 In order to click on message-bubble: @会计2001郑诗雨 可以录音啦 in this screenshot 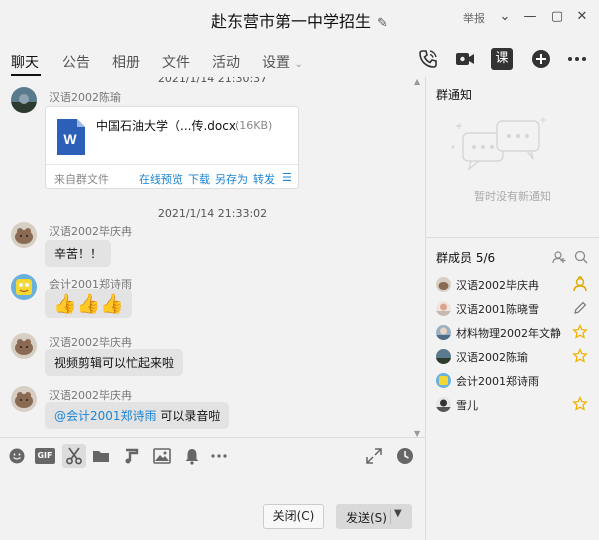, I will do `click(137, 415)`.